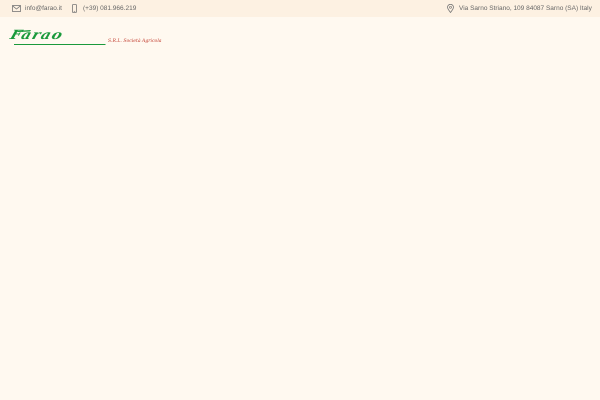 The image size is (600, 400). Describe the element at coordinates (85, 38) in the screenshot. I see `farao-logo: Farao S.R.L. Società Agricola` at that location.